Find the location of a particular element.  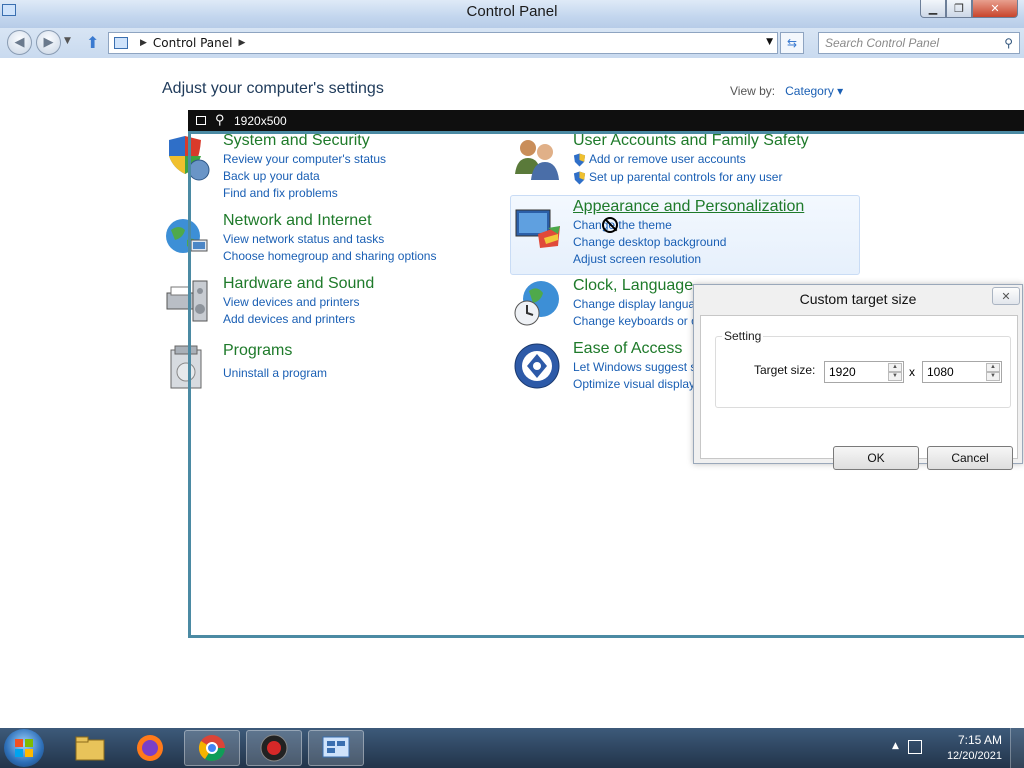

taskbar-screen-recorder is located at coordinates (274, 748).